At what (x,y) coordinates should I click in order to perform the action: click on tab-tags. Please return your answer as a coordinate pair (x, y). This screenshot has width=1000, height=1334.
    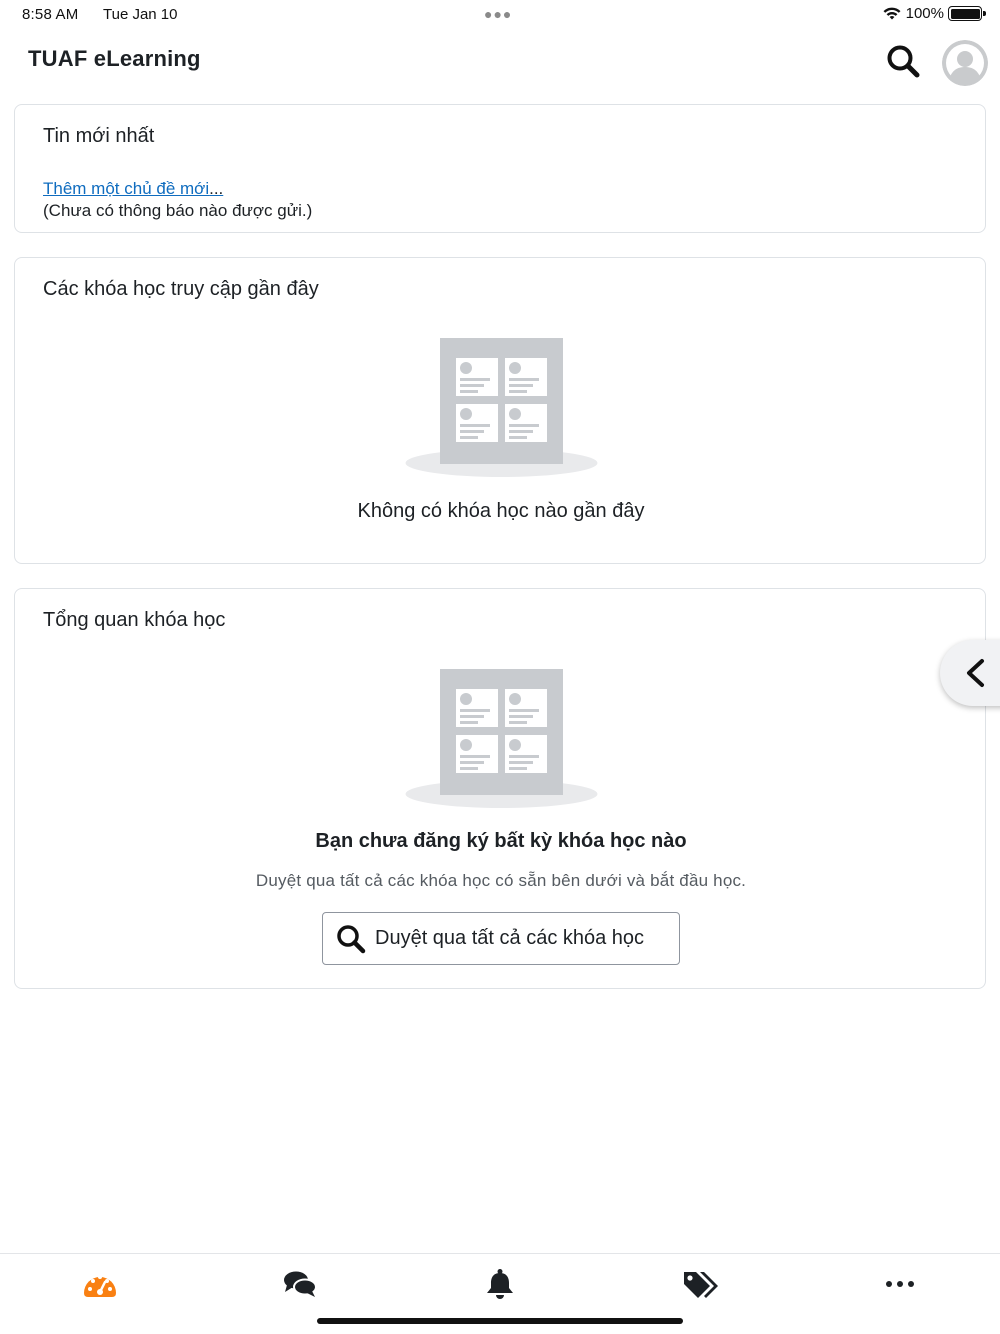
    Looking at the image, I should click on (700, 1284).